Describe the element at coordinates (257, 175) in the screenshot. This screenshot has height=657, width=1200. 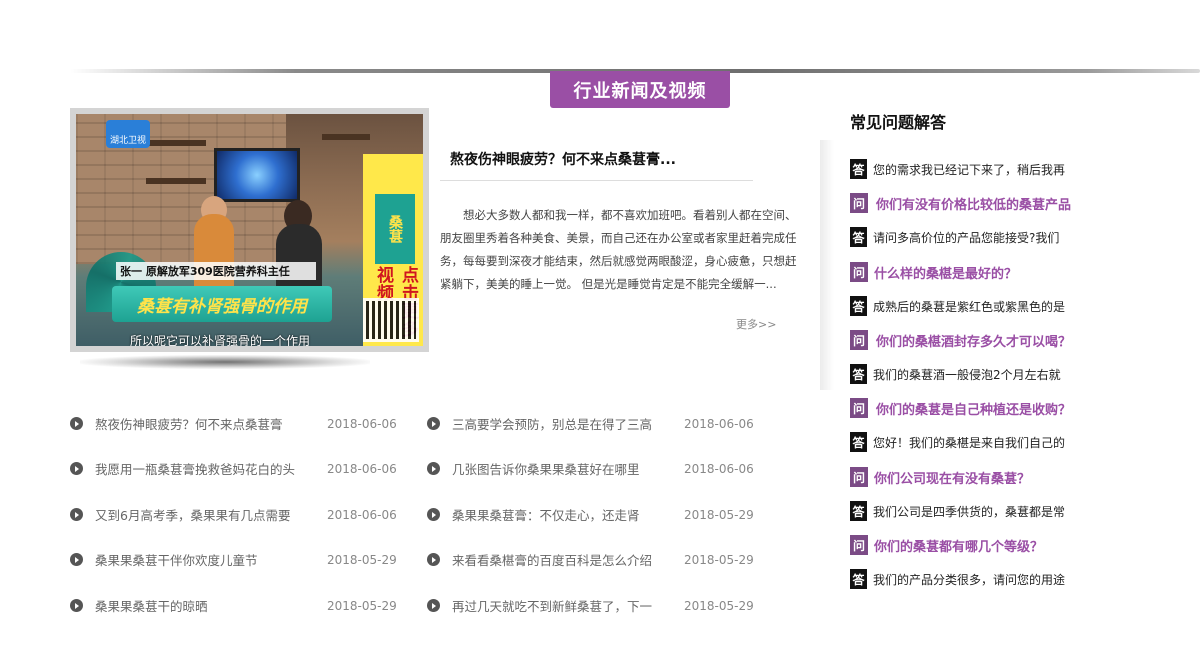
I see `tv-screen` at that location.